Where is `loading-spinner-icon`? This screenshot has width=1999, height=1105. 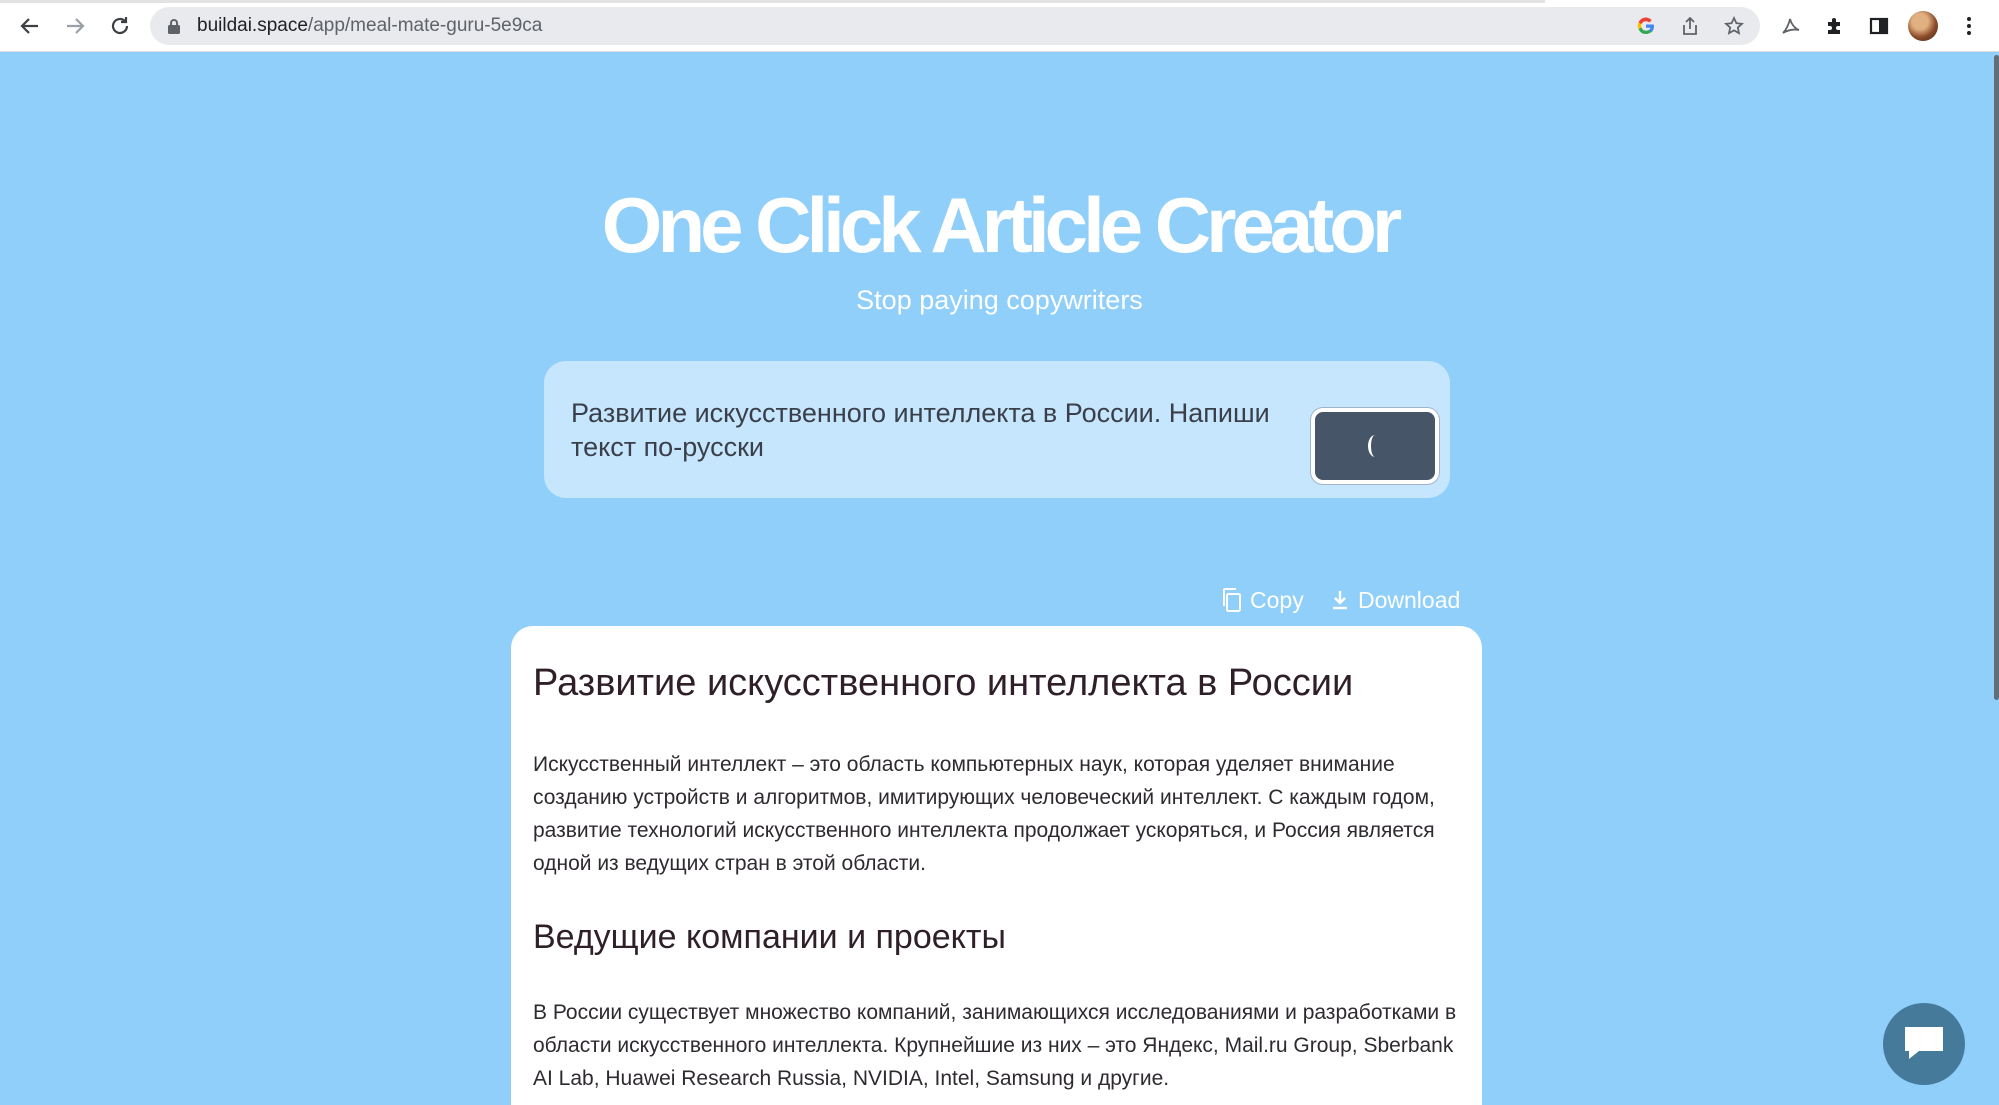 loading-spinner-icon is located at coordinates (1375, 446).